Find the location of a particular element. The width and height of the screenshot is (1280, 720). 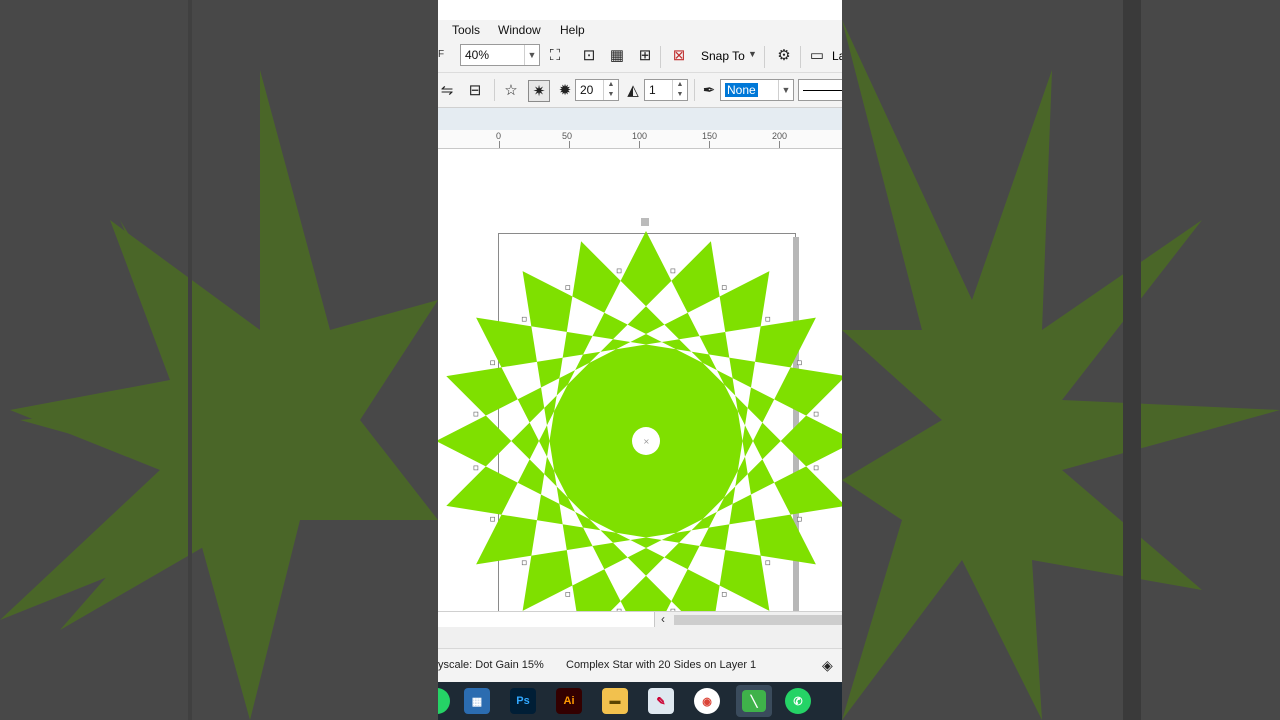

snap-off-icon: ⊠ is located at coordinates (679, 55).